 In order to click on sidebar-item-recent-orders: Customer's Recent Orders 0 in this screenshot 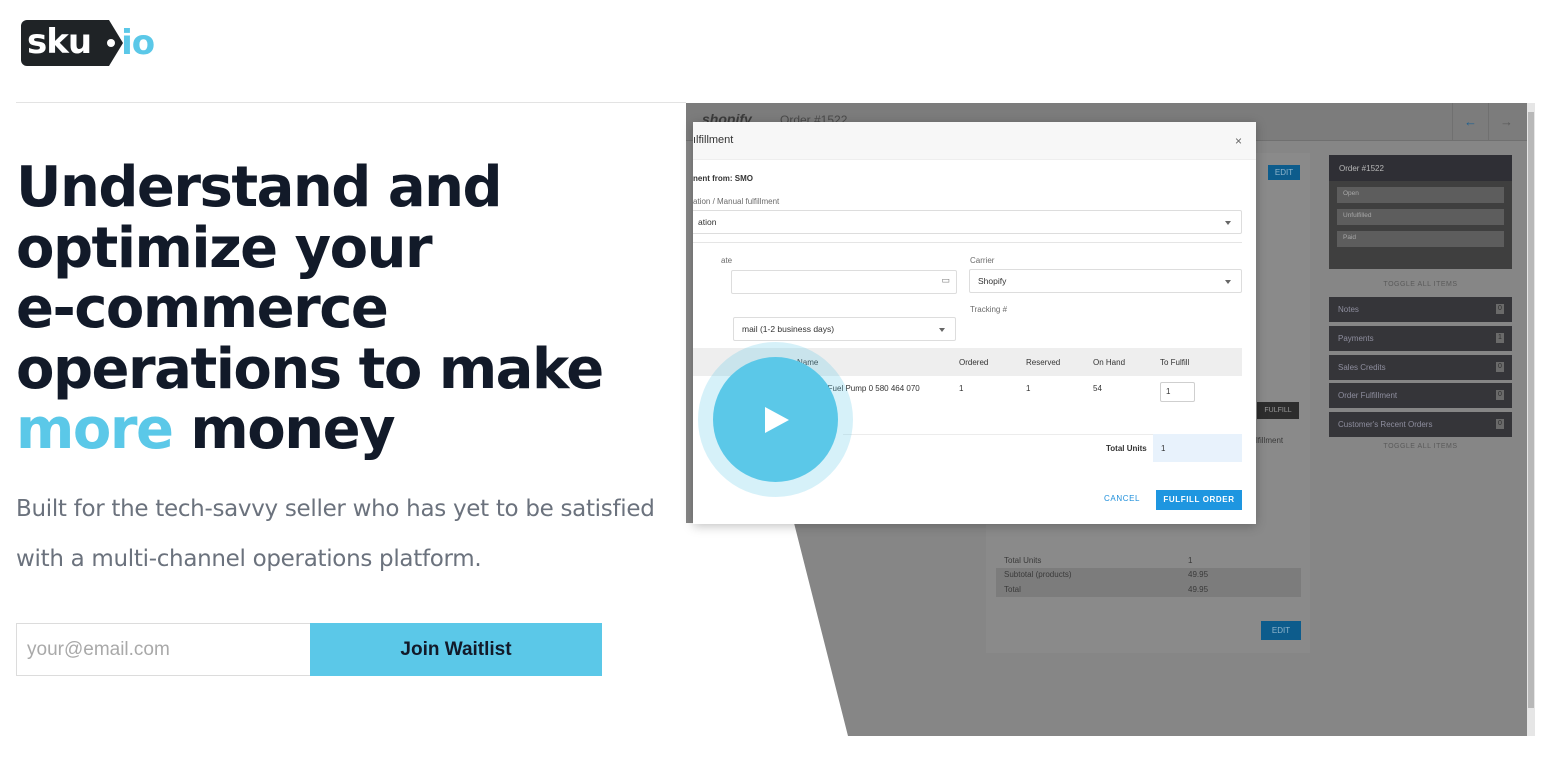, I will do `click(1420, 424)`.